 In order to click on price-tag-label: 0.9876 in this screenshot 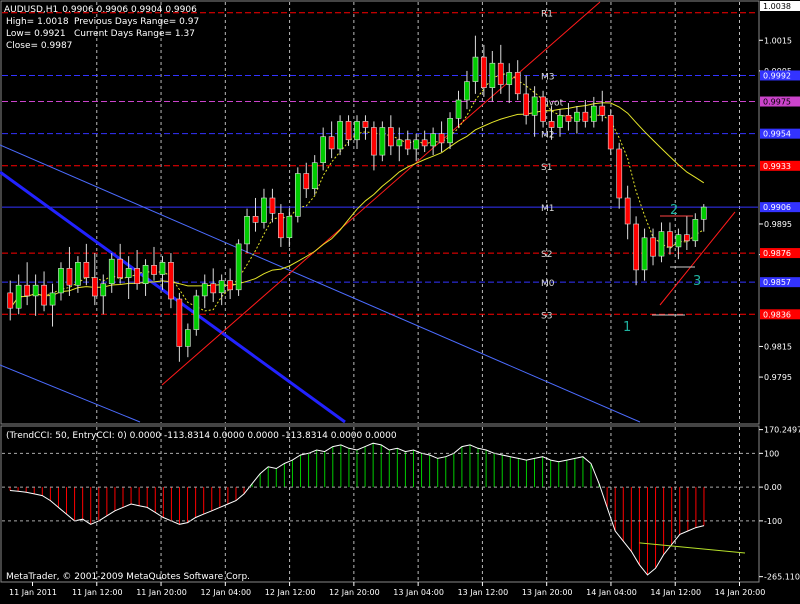, I will do `click(777, 253)`.